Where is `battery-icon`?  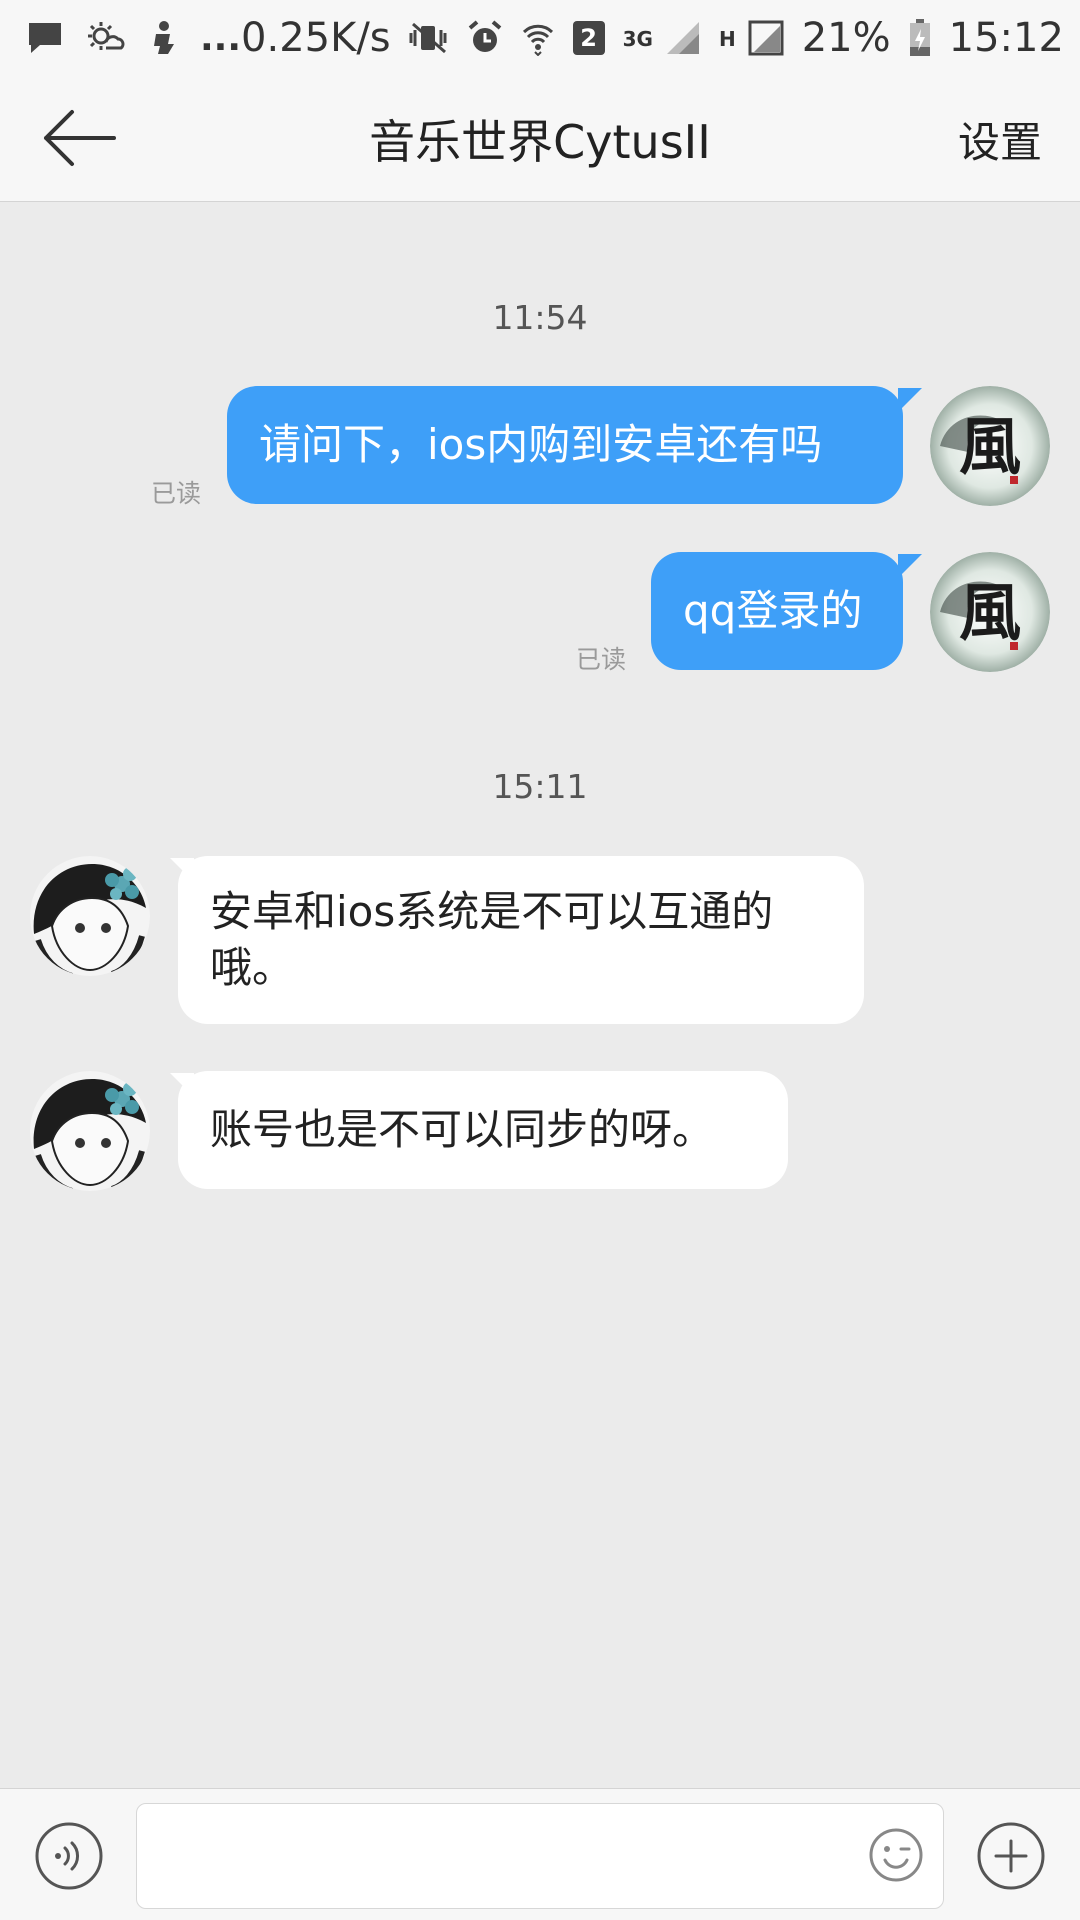
battery-icon is located at coordinates (920, 38).